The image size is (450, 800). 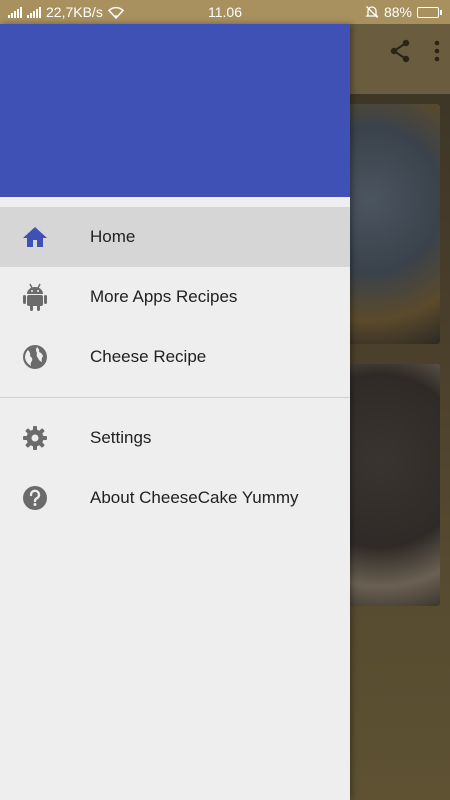 I want to click on menu-item-about: About CheeseCake Yummy, so click(x=175, y=498).